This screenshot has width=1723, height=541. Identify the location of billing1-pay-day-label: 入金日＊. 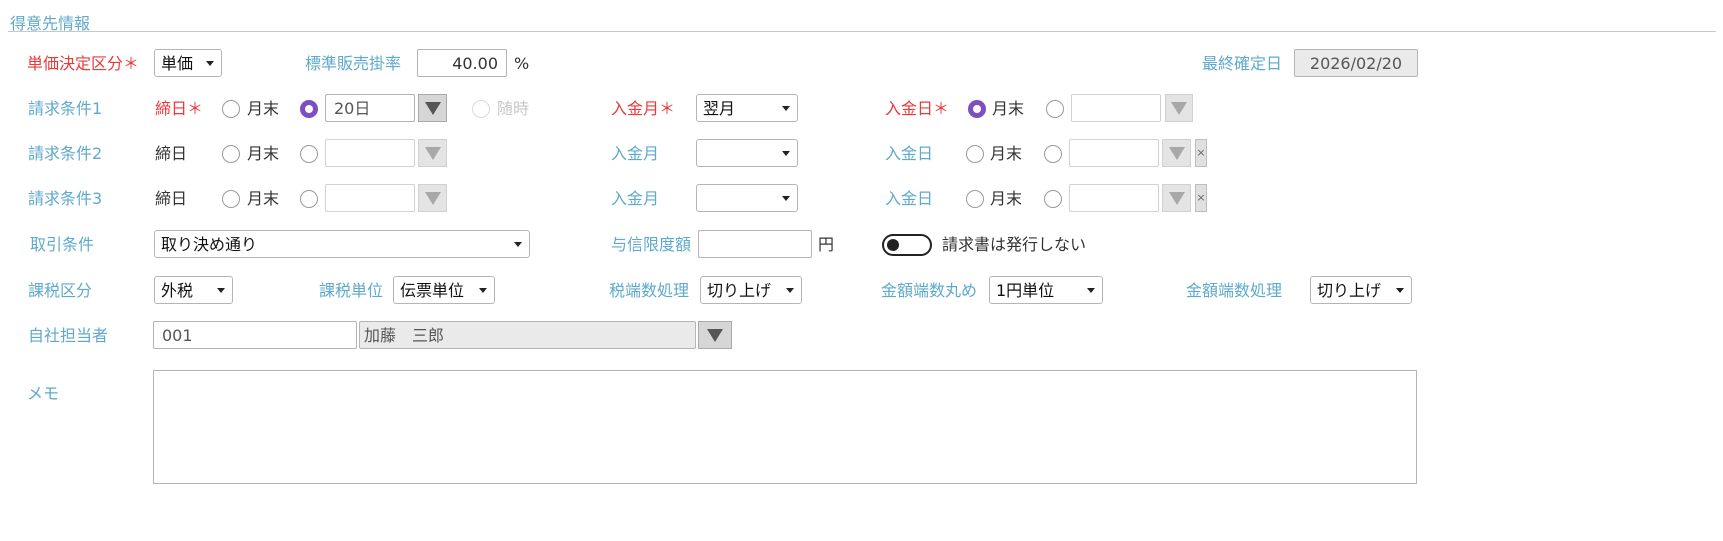
(917, 109).